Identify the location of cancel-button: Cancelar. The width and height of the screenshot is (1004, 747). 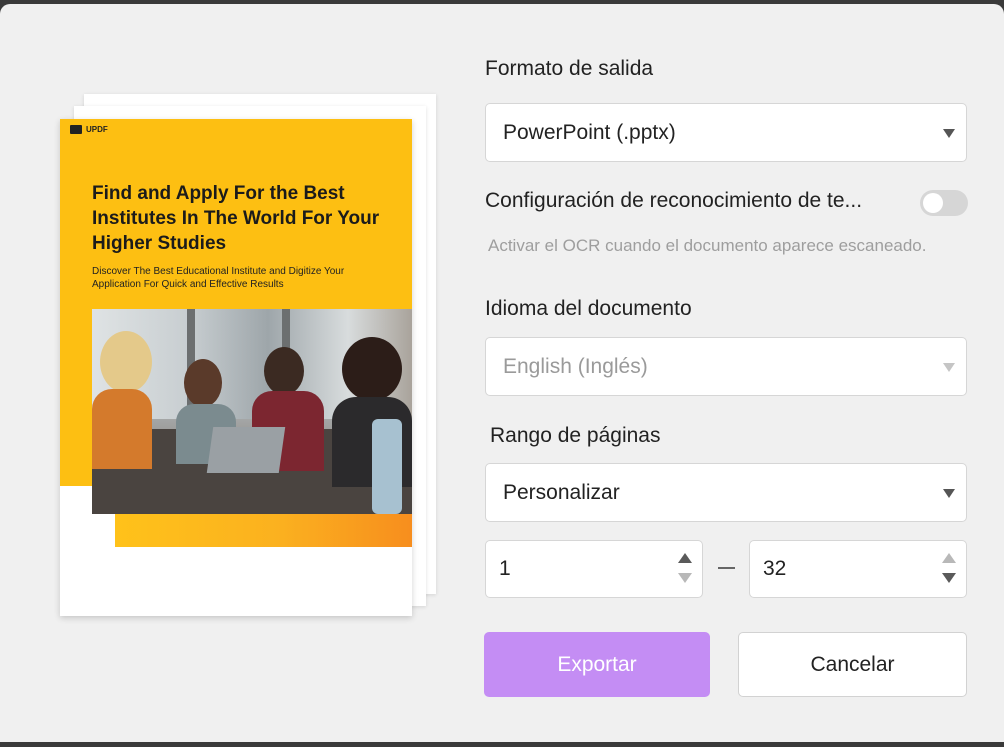
(852, 664).